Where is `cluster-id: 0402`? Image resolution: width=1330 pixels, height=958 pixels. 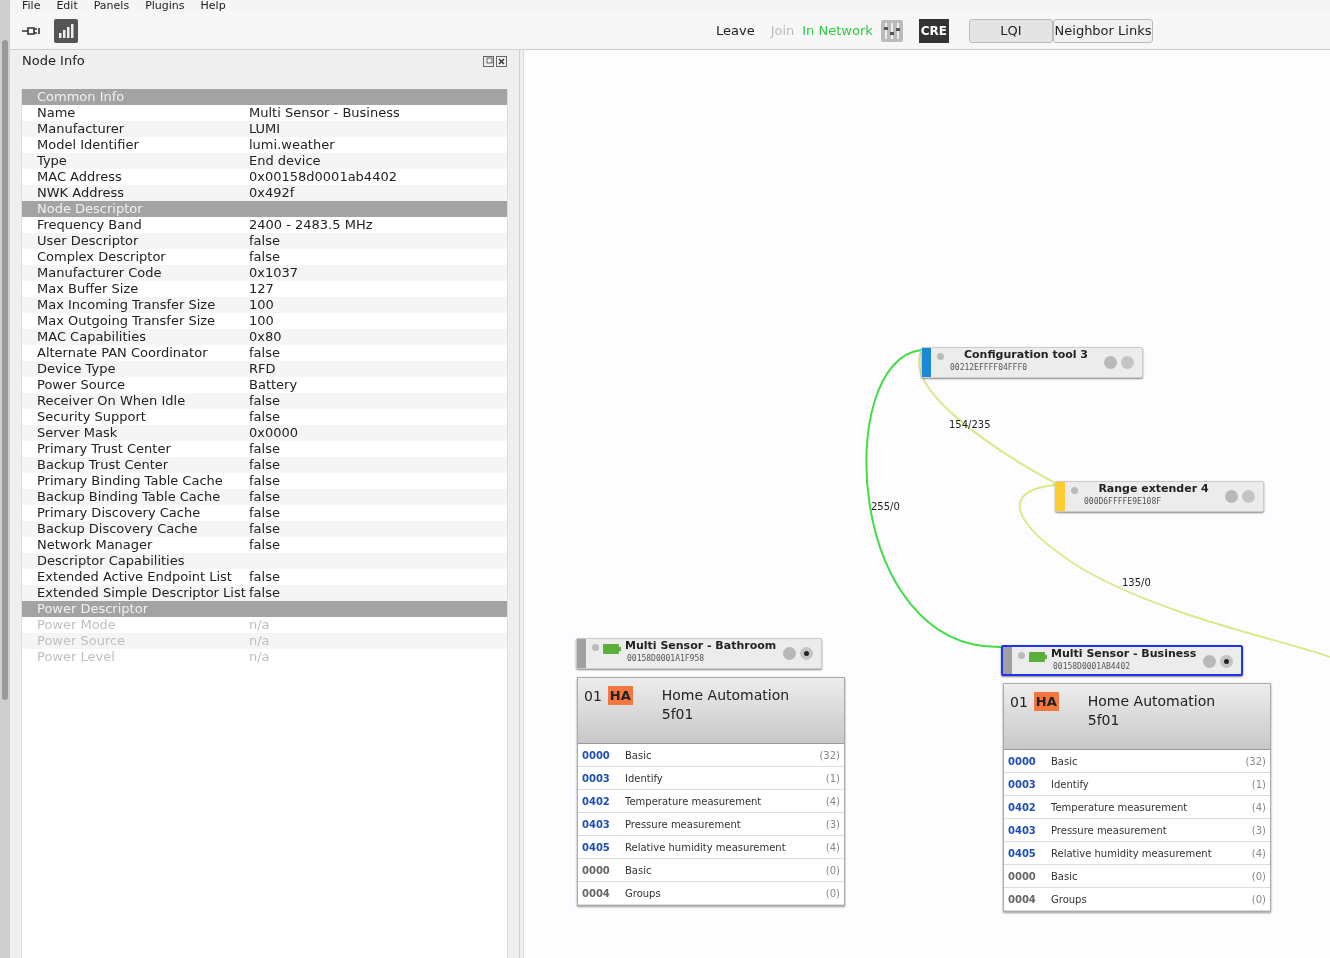 cluster-id: 0402 is located at coordinates (1022, 807).